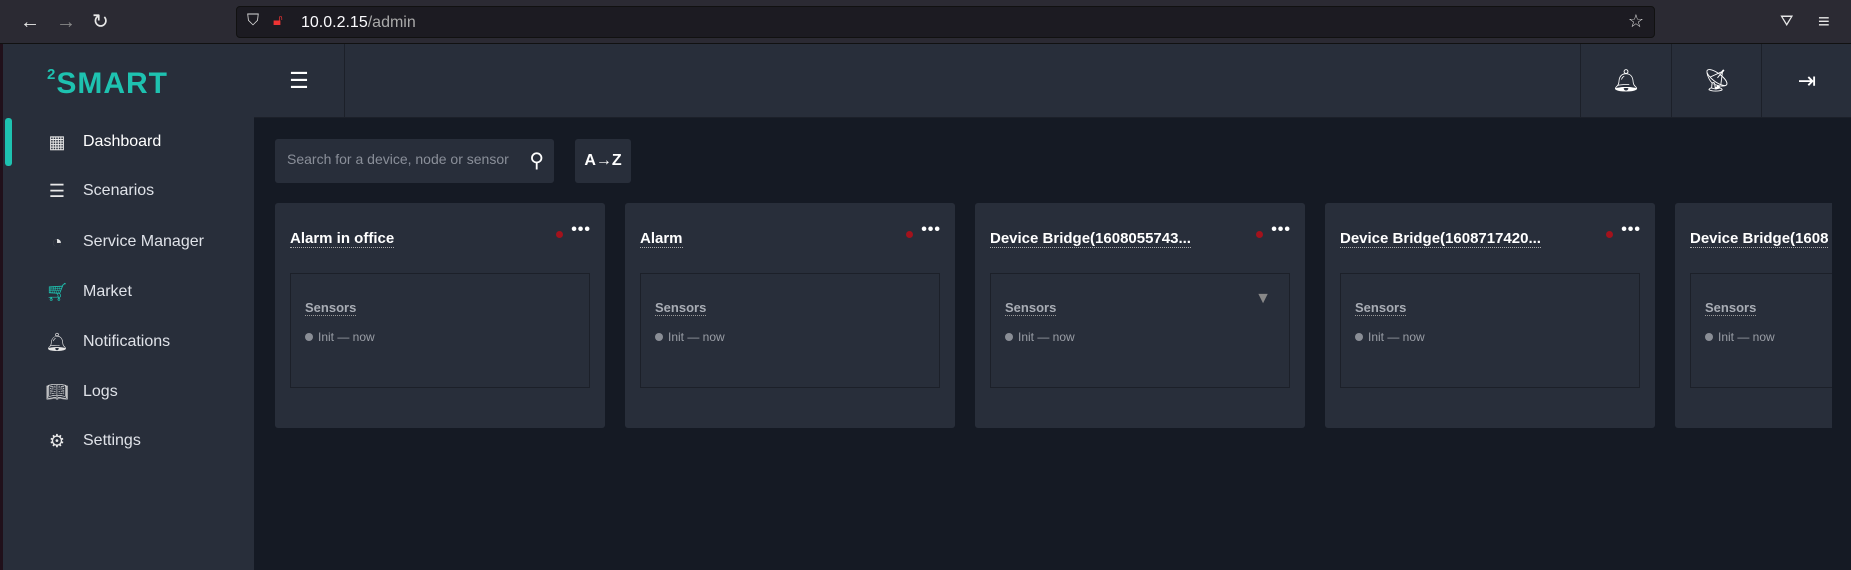  I want to click on sidebar-item-service-manager: ◔ Service Manager, so click(130, 242).